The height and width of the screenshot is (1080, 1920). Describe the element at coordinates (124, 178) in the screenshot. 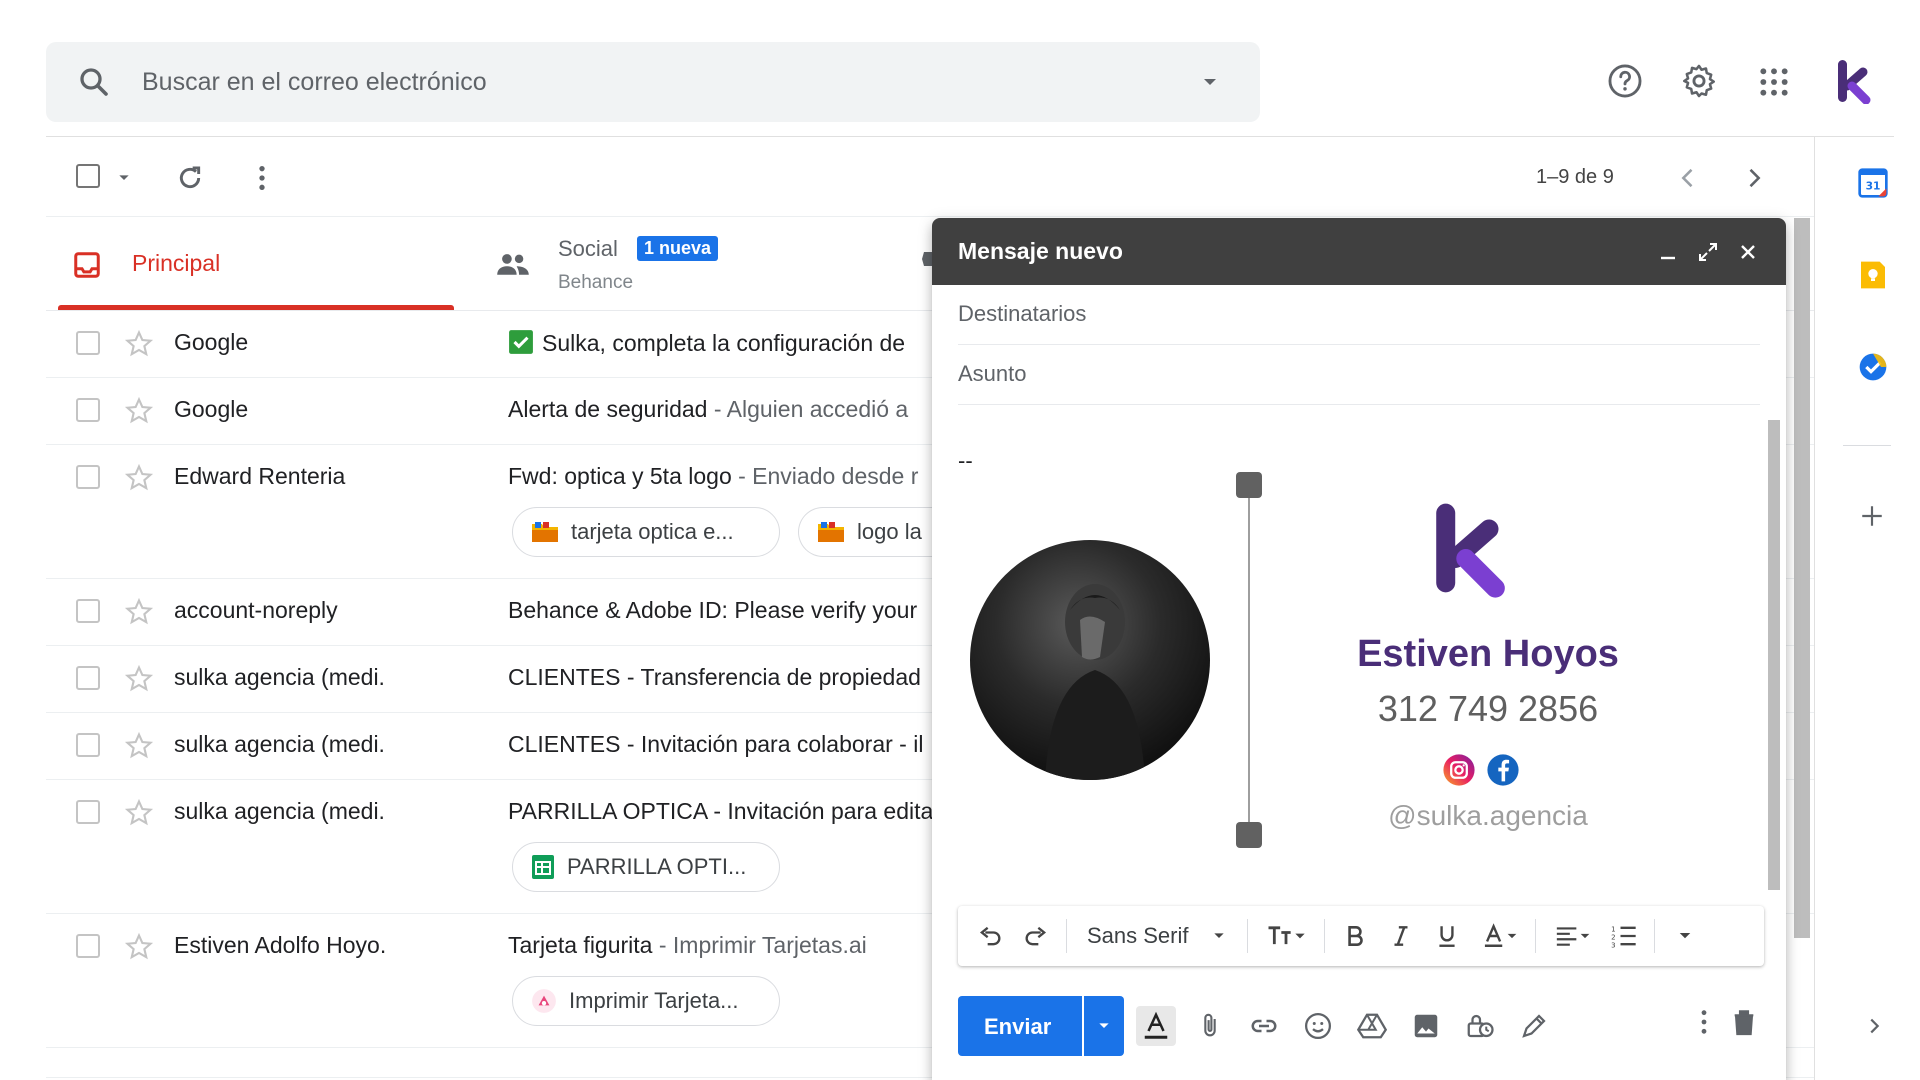

I see `select-menu-icon` at that location.